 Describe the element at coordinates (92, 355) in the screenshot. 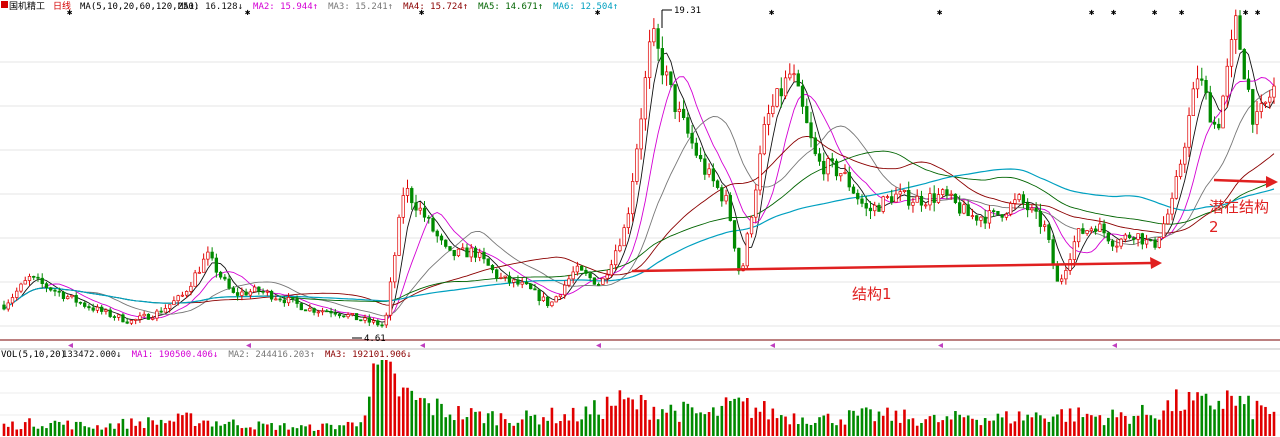

I see `volume-indicator-0: 133472.000↓` at that location.